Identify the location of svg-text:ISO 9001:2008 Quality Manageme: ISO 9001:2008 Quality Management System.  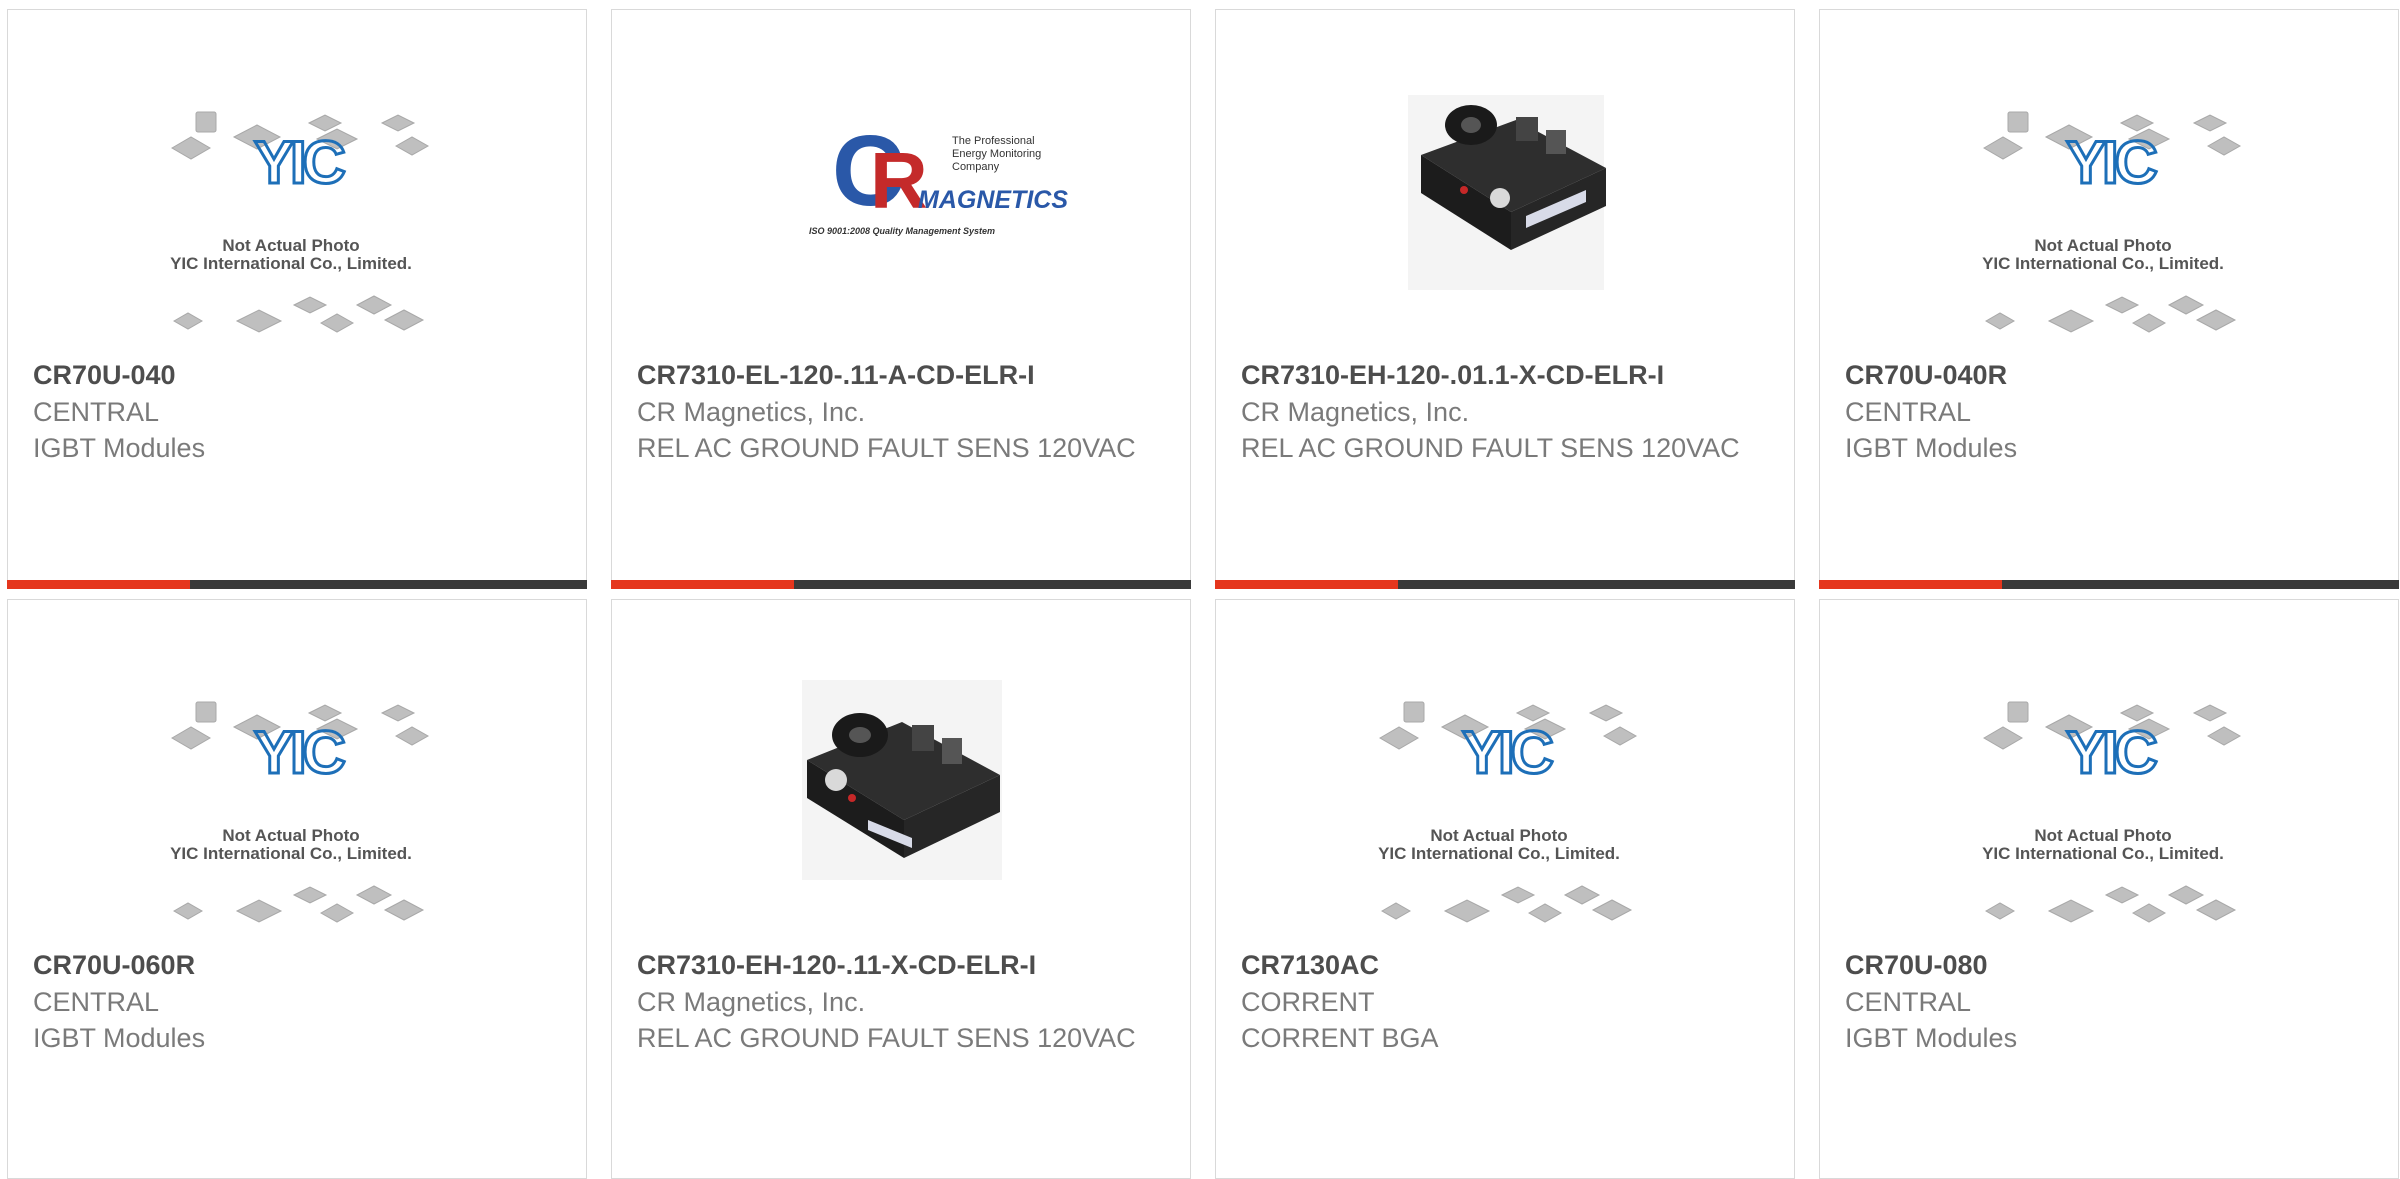
(902, 231).